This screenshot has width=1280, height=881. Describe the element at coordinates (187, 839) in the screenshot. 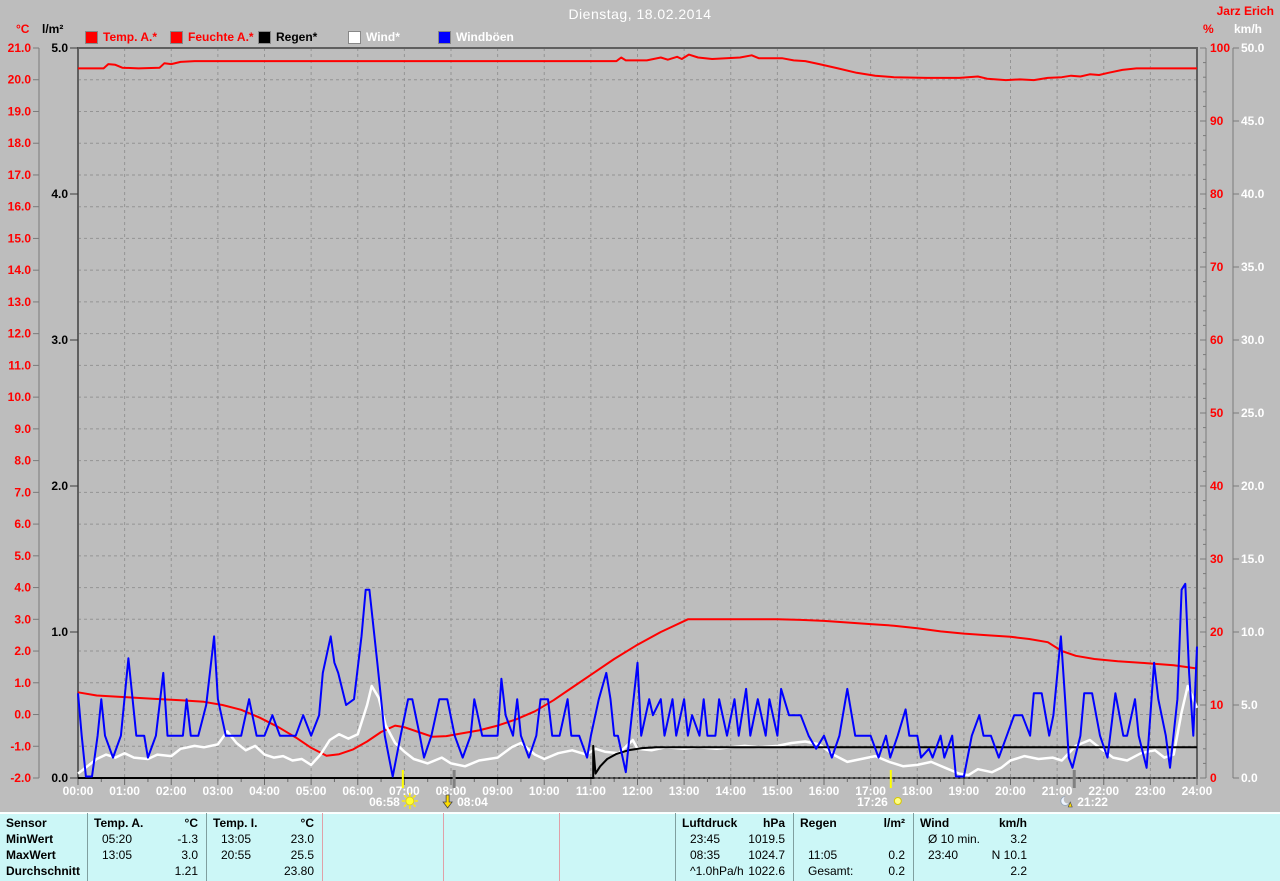

I see `cell-value: -1.3` at that location.